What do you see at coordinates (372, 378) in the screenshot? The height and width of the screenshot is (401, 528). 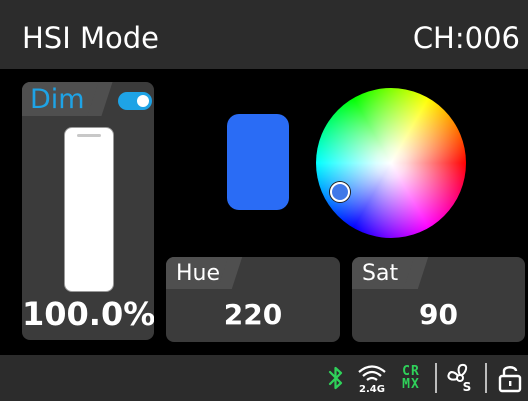 I see `wireless-2.4g-icon: 2.4G` at bounding box center [372, 378].